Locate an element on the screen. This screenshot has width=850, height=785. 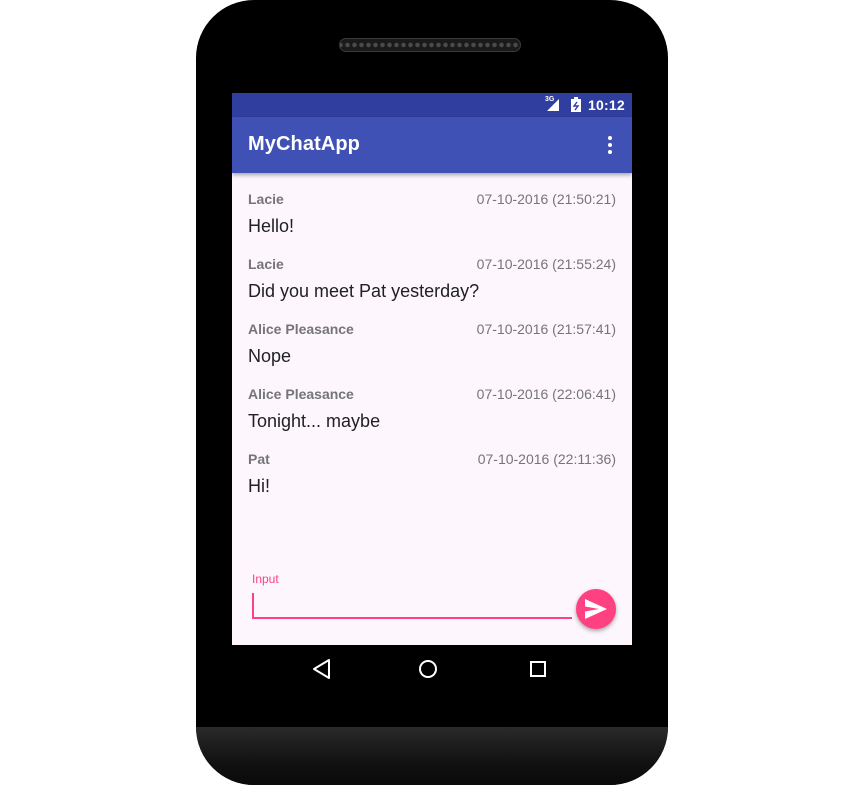
signal-icon is located at coordinates (553, 105).